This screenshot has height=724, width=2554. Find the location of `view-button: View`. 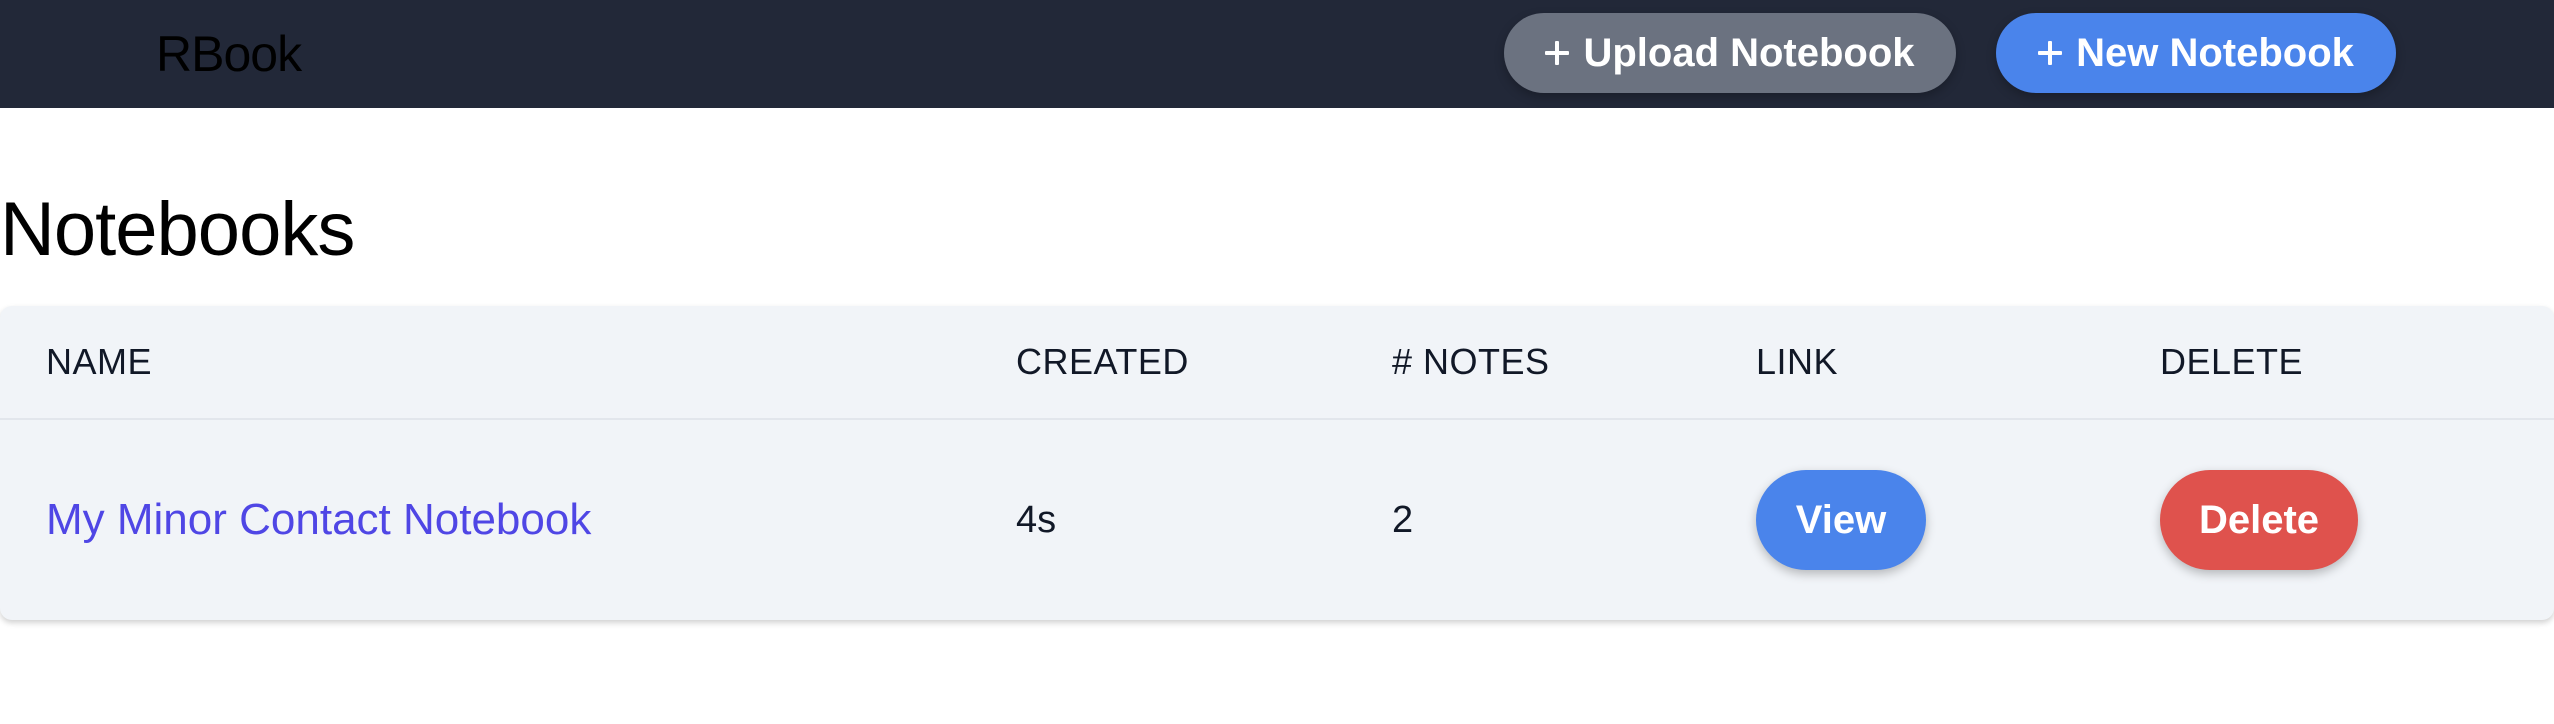

view-button: View is located at coordinates (1841, 520).